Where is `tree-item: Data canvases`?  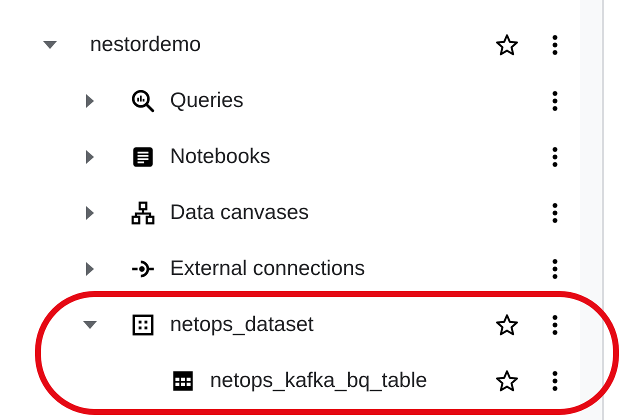 tree-item: Data canvases is located at coordinates (301, 213).